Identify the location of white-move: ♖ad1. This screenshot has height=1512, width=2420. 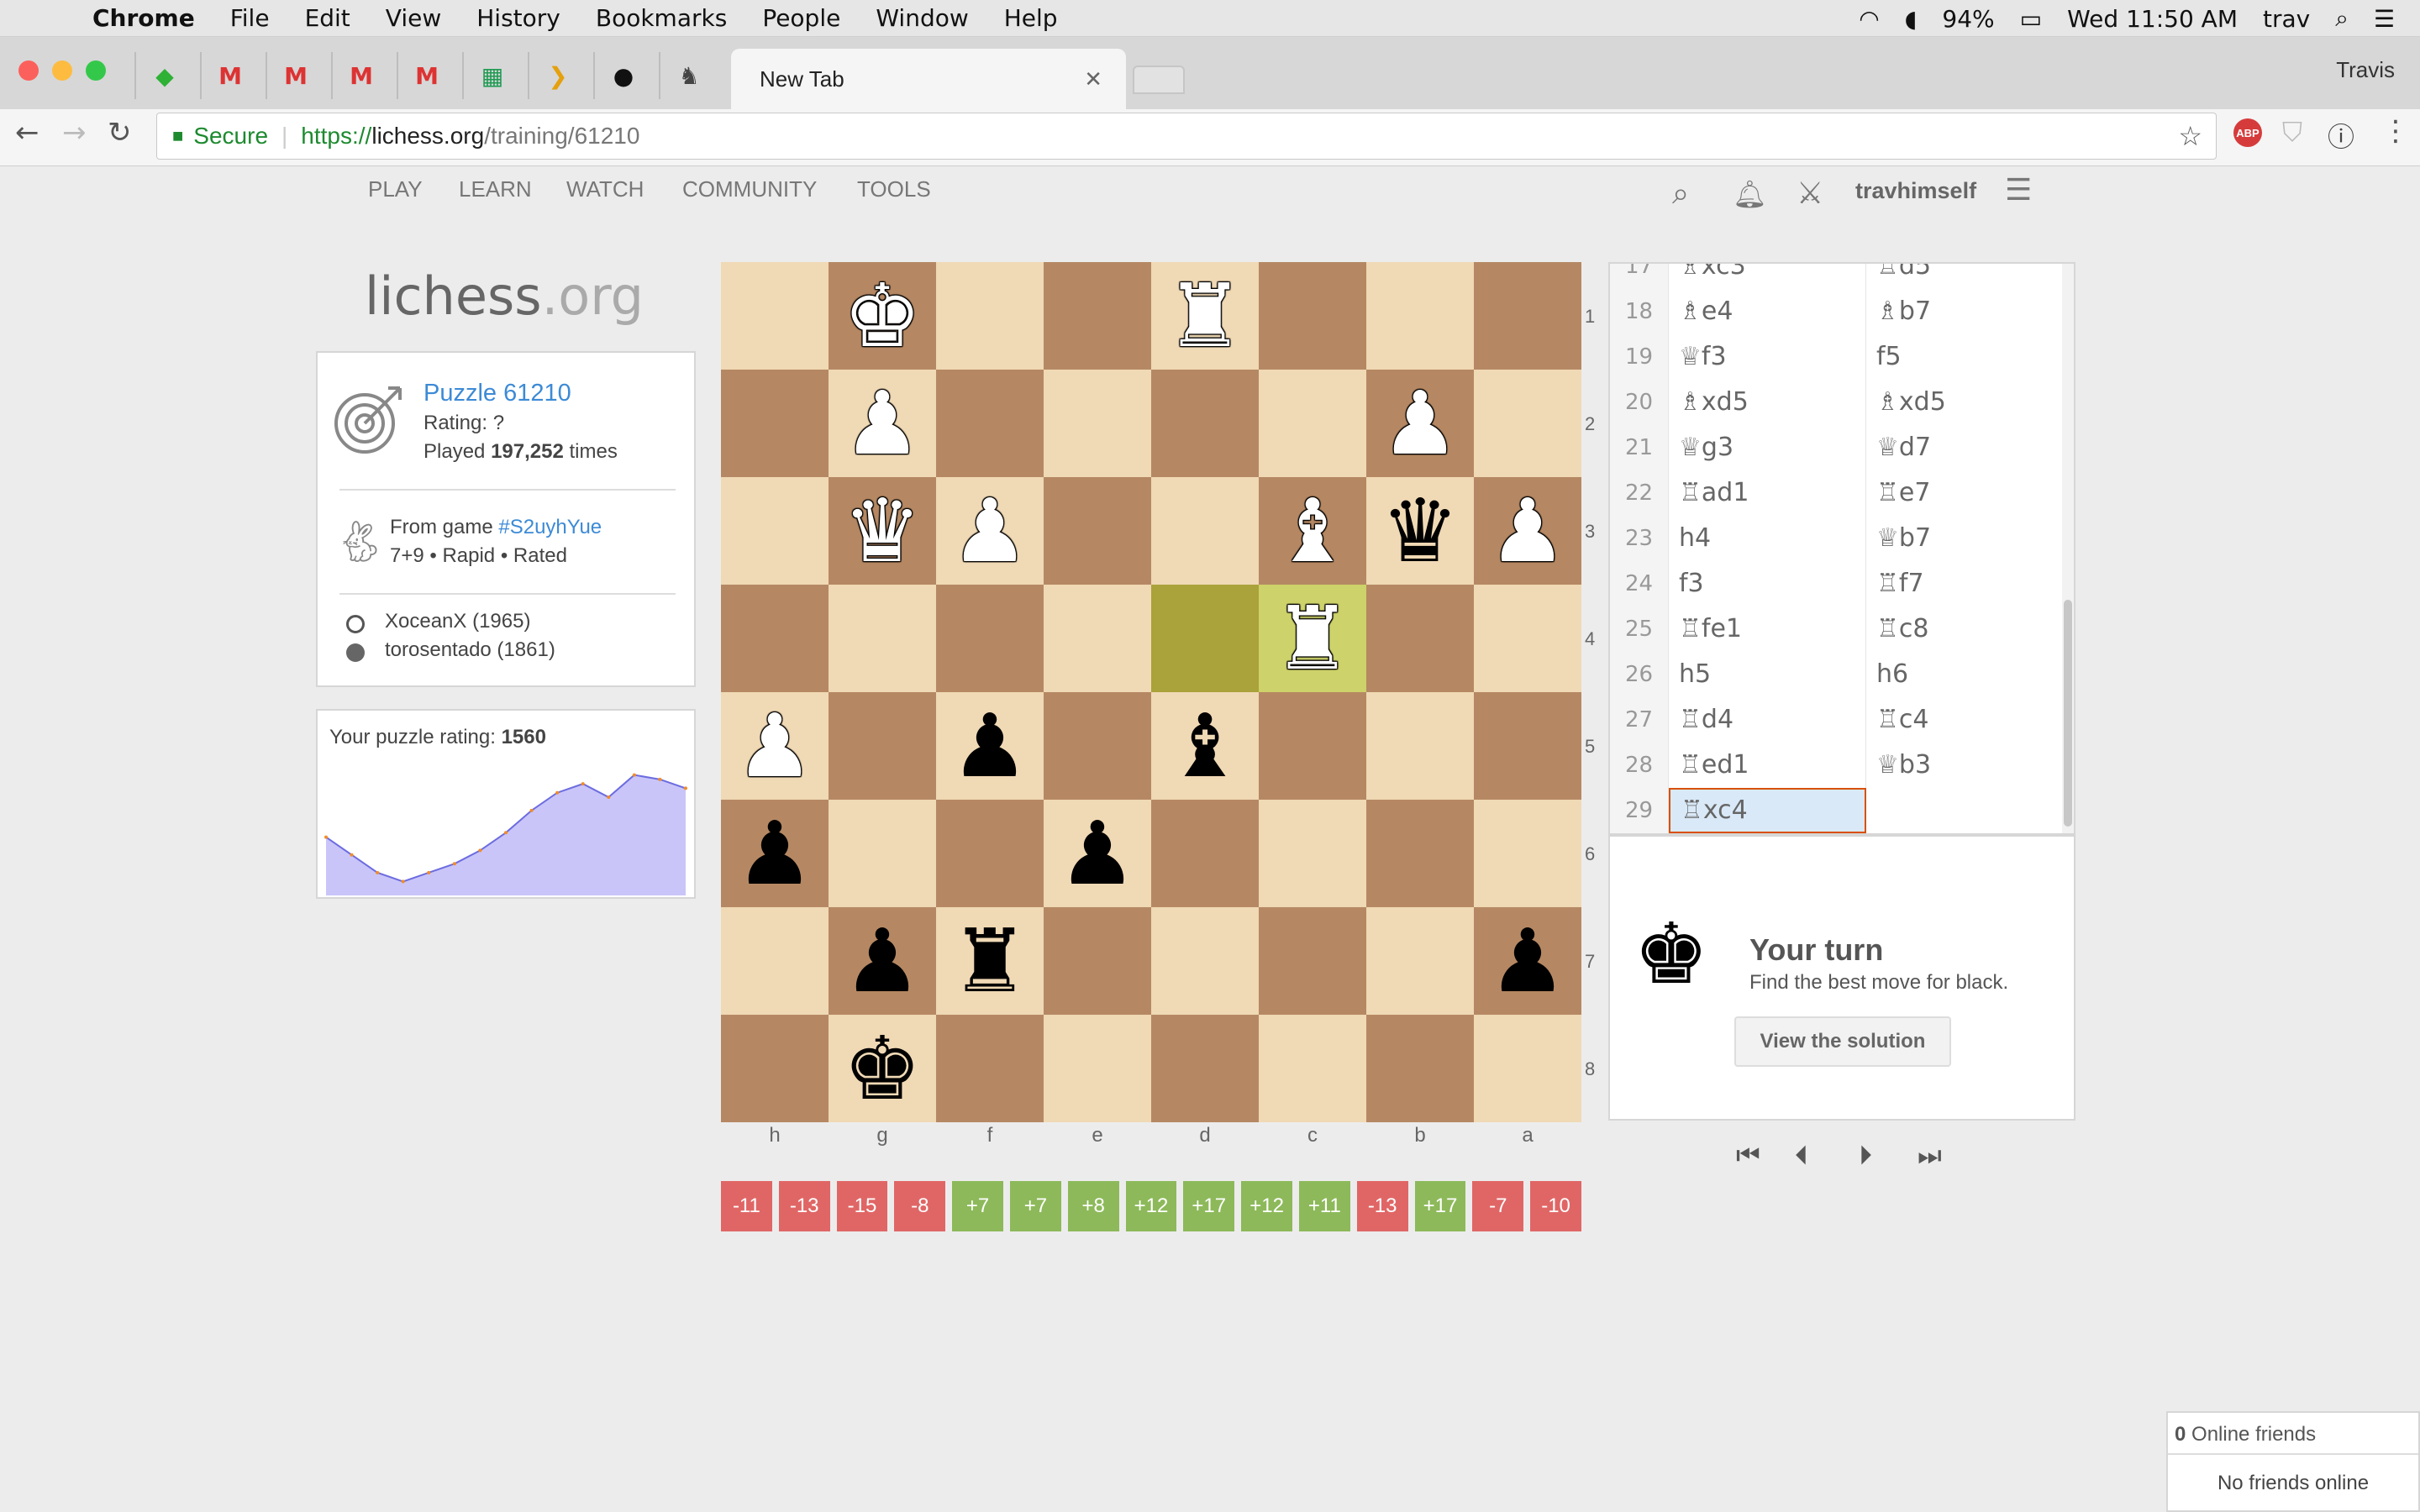
(1767, 493).